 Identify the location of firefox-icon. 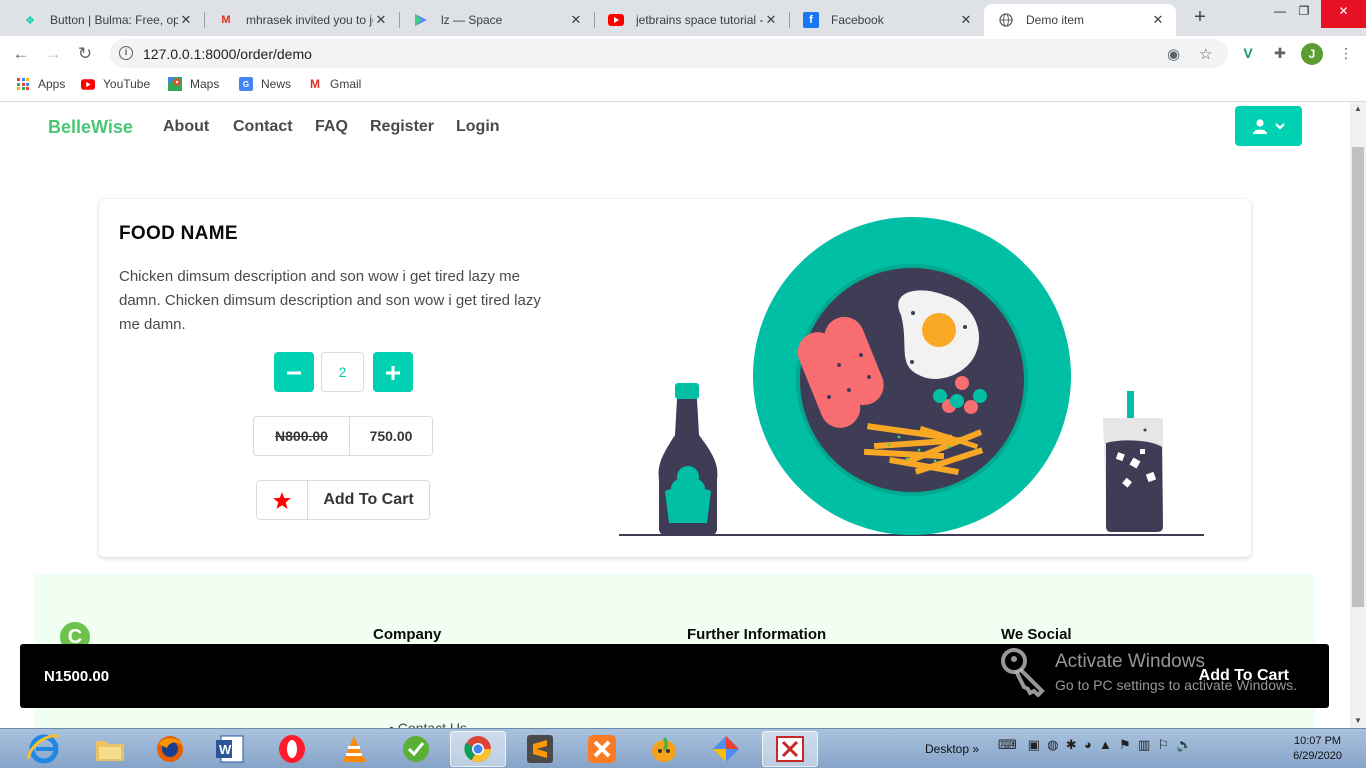
(170, 749).